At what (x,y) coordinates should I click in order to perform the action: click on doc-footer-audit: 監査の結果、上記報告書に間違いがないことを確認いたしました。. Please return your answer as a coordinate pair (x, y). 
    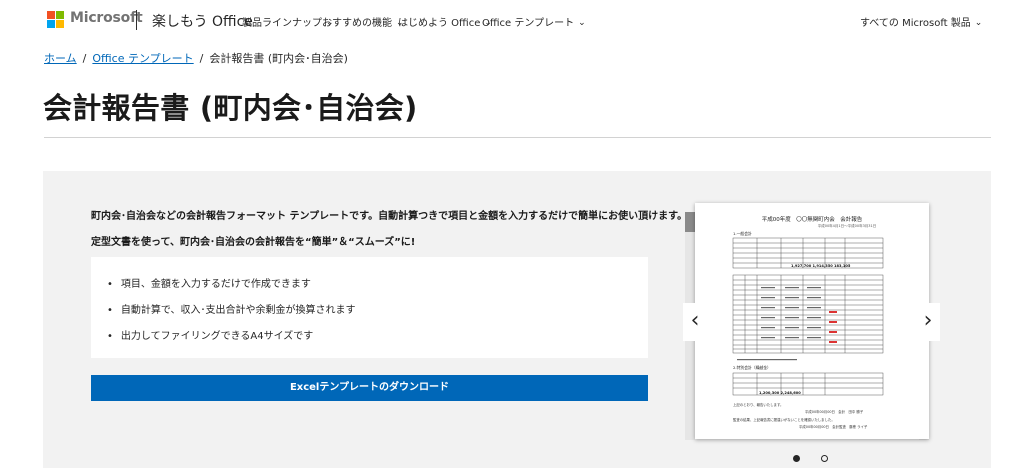
    Looking at the image, I should click on (784, 419).